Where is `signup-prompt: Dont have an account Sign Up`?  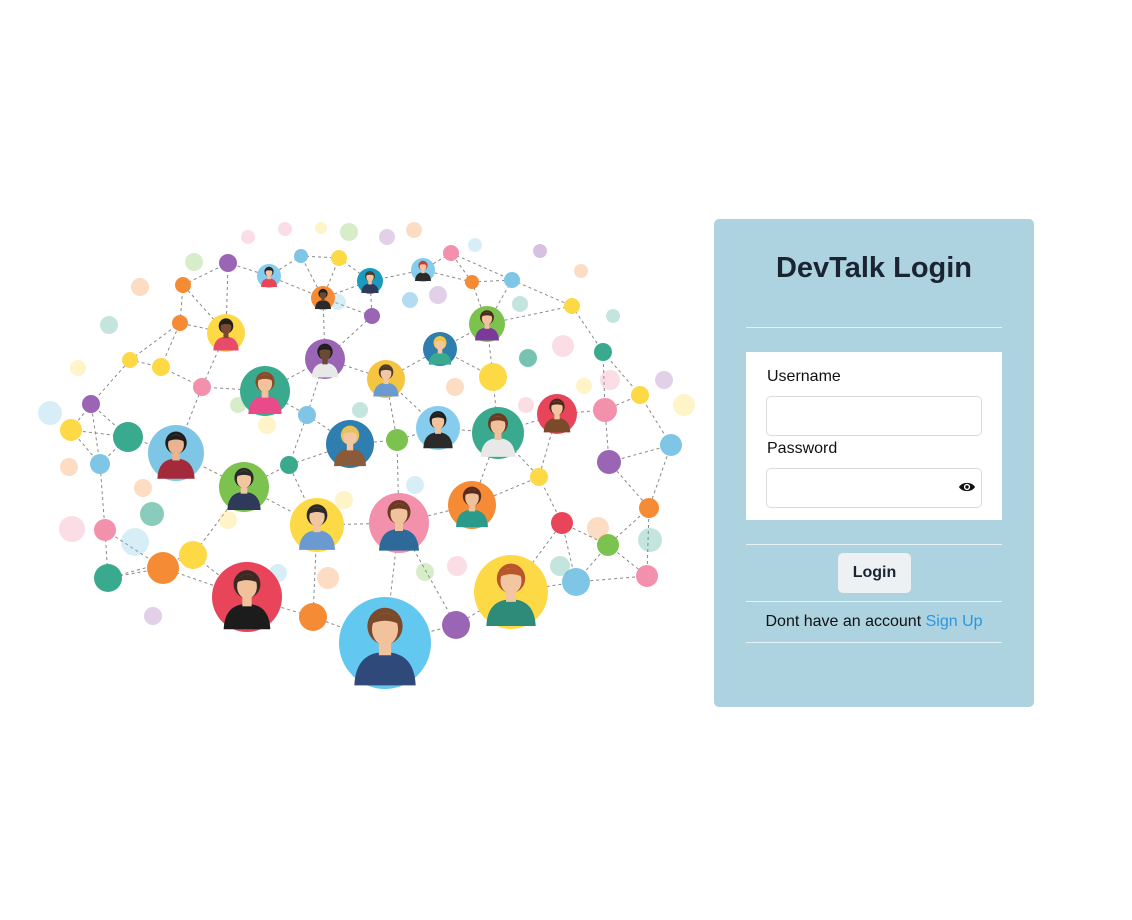
signup-prompt: Dont have an account Sign Up is located at coordinates (874, 622).